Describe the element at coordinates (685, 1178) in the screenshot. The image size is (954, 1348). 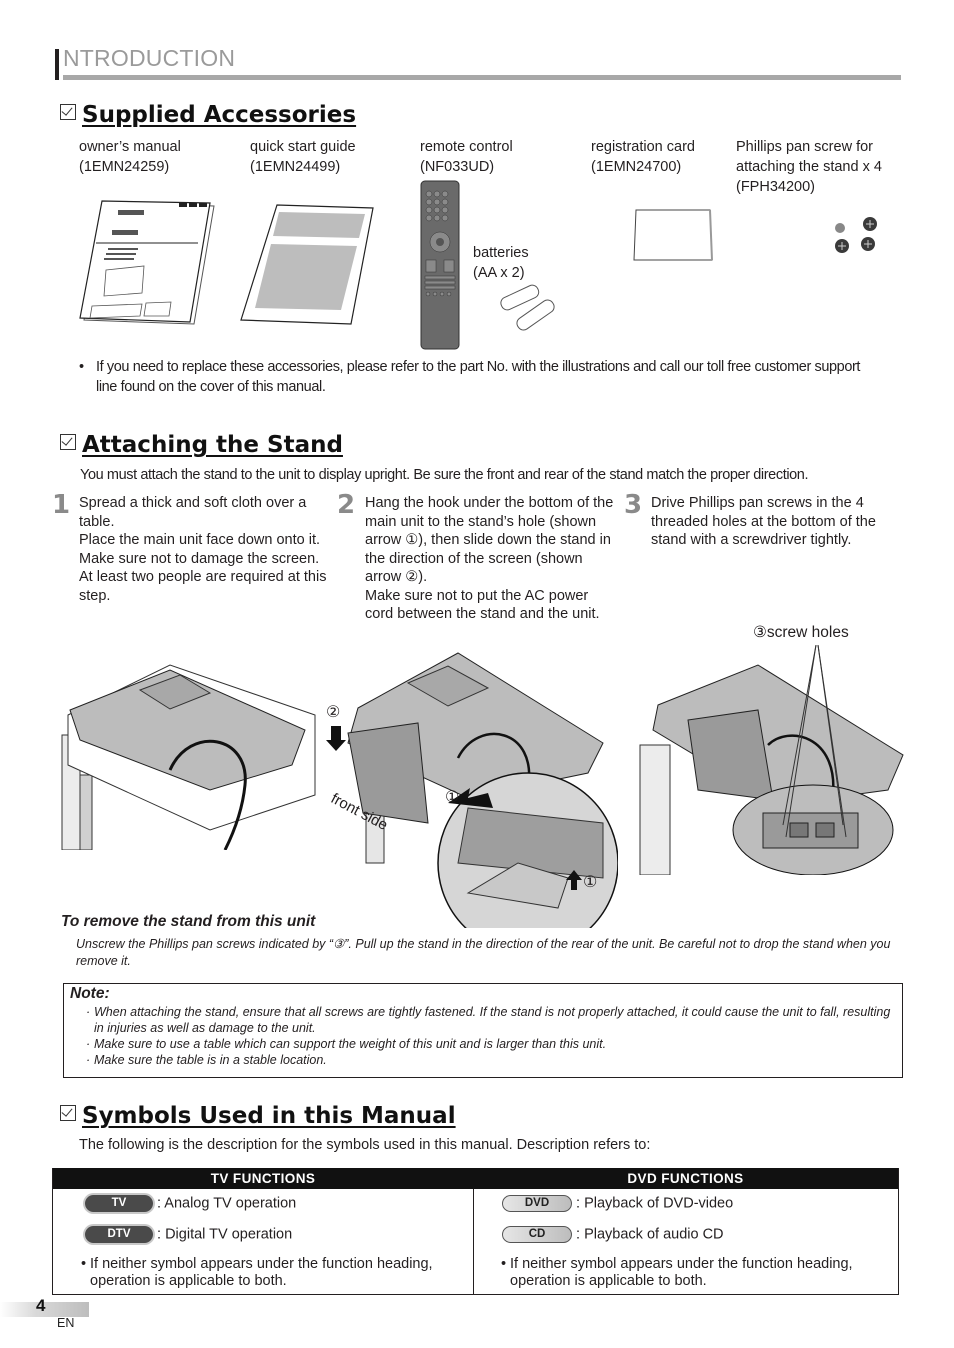
I see `dvd-functions-header: DVD FUNCTIONS` at that location.